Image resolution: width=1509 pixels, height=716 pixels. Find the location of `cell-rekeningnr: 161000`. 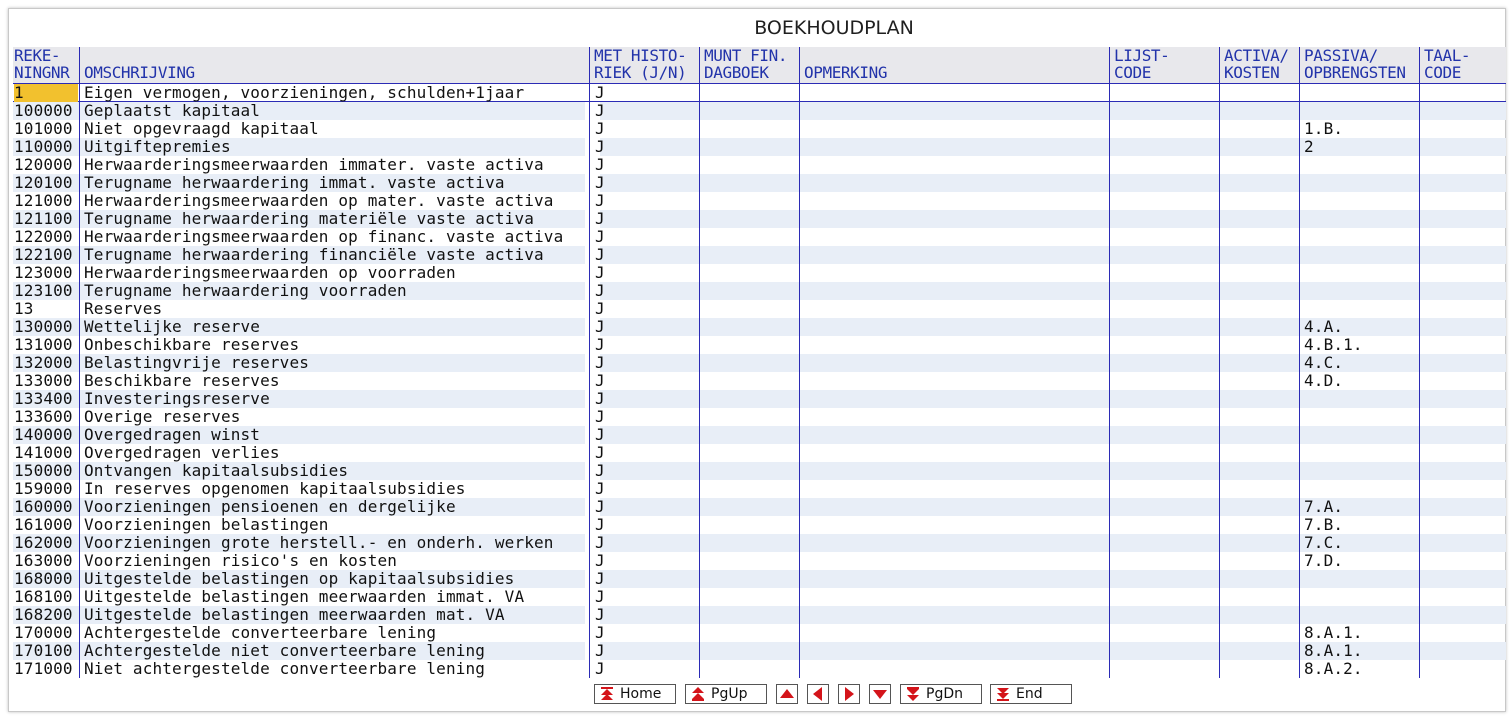

cell-rekeningnr: 161000 is located at coordinates (46, 525).